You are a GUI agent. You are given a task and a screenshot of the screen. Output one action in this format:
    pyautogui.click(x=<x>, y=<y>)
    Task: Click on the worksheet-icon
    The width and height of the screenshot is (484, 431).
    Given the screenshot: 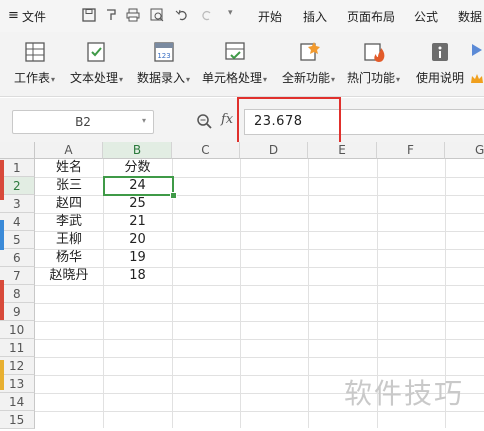 What is the action you would take?
    pyautogui.click(x=35, y=52)
    